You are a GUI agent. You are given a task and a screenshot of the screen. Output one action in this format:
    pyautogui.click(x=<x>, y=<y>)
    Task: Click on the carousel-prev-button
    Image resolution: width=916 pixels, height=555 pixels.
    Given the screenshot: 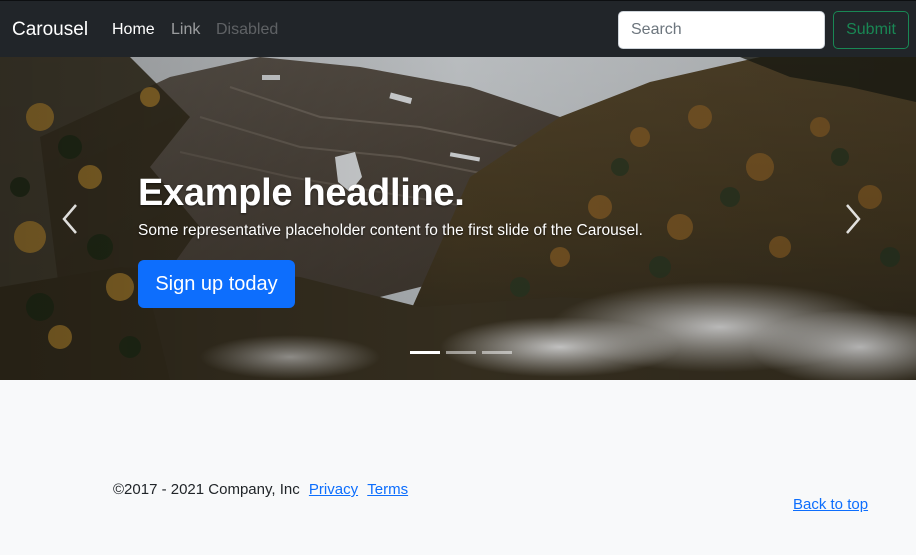 What is the action you would take?
    pyautogui.click(x=71, y=219)
    